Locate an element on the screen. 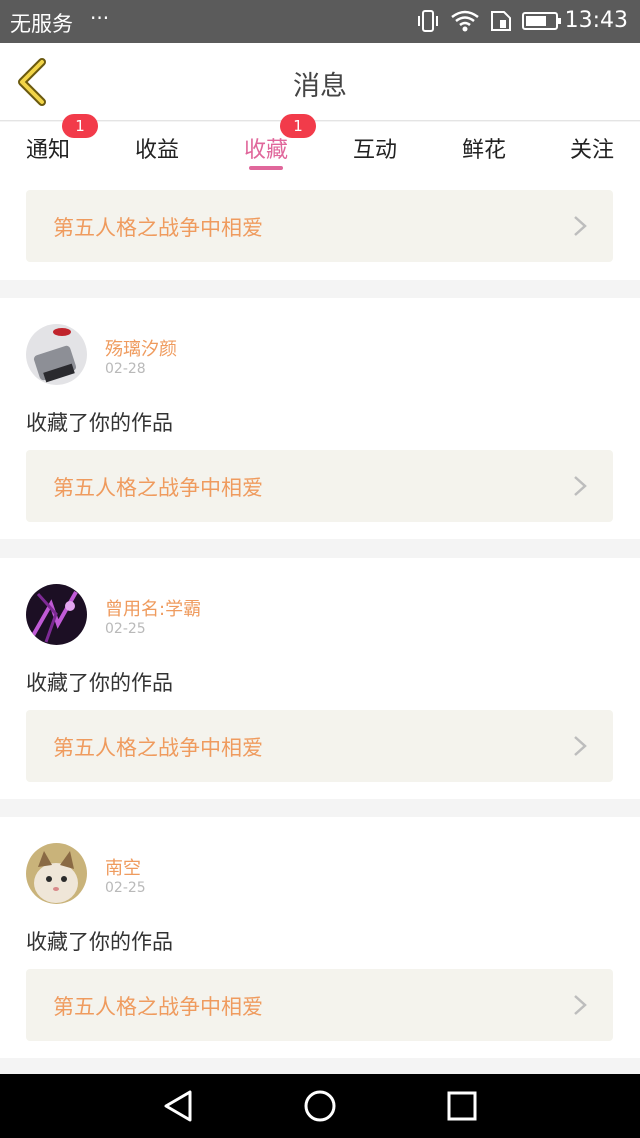 The image size is (640, 1138). clock: 13:43 is located at coordinates (596, 20).